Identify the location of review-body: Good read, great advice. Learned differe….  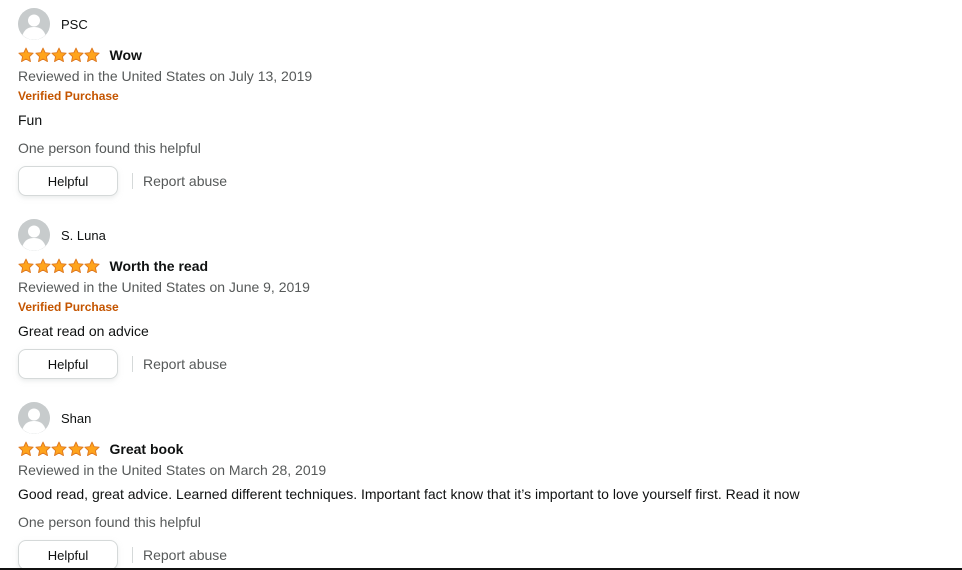
(409, 494).